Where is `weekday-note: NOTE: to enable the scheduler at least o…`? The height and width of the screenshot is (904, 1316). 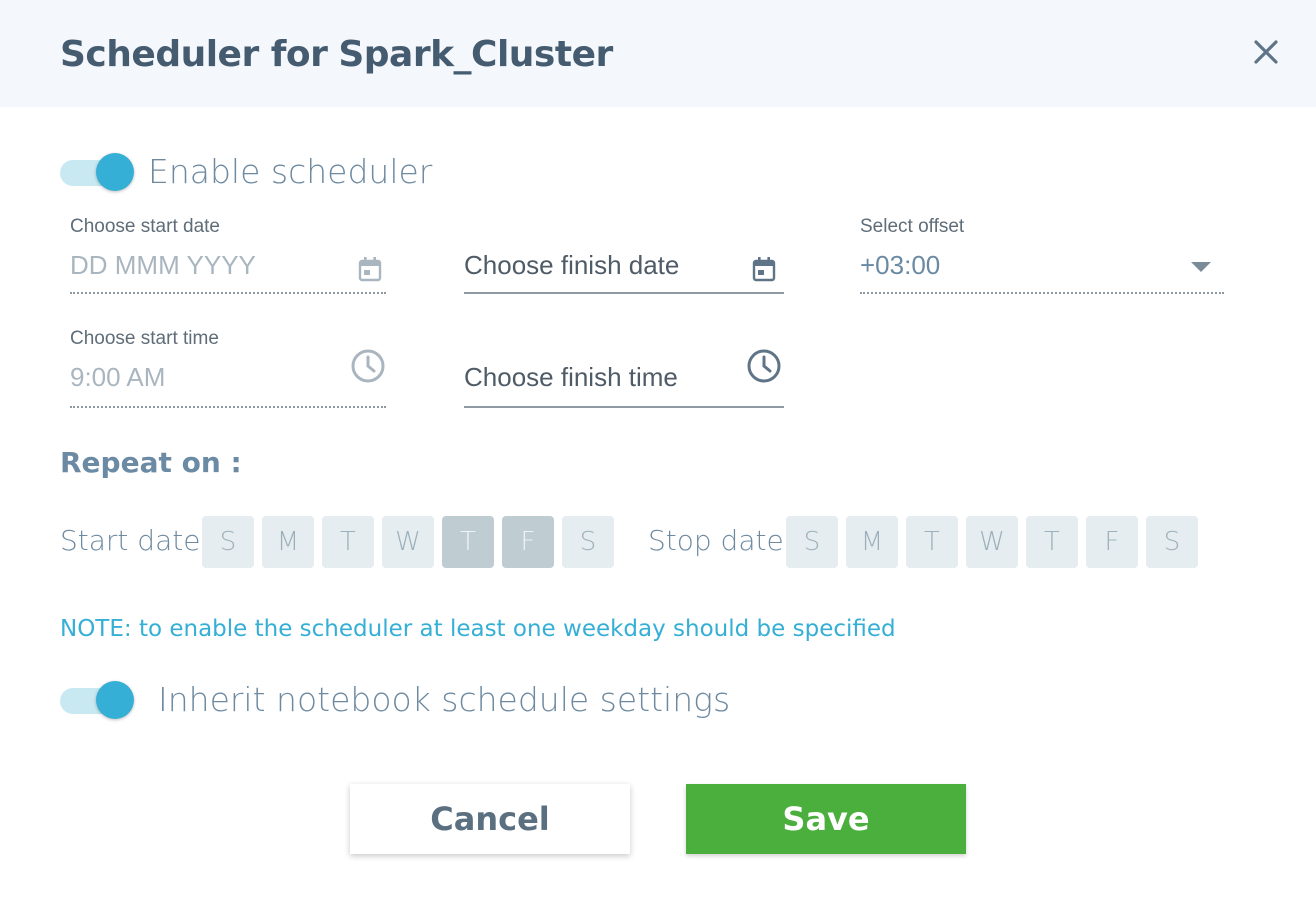 weekday-note: NOTE: to enable the scheduler at least o… is located at coordinates (478, 629).